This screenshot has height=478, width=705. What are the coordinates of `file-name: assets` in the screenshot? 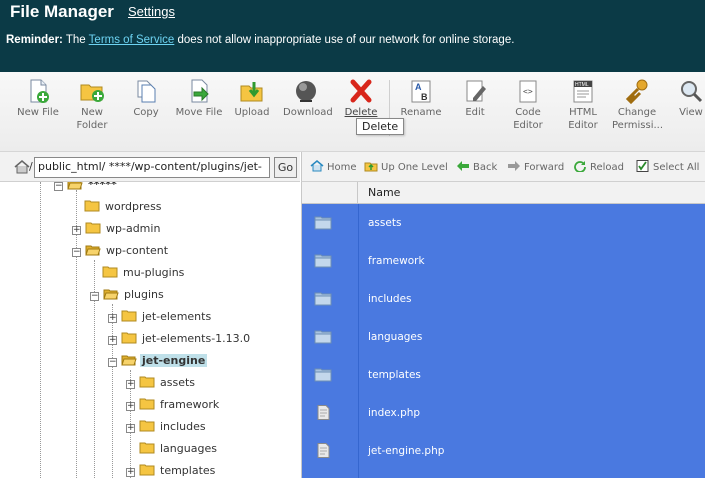 It's located at (385, 223).